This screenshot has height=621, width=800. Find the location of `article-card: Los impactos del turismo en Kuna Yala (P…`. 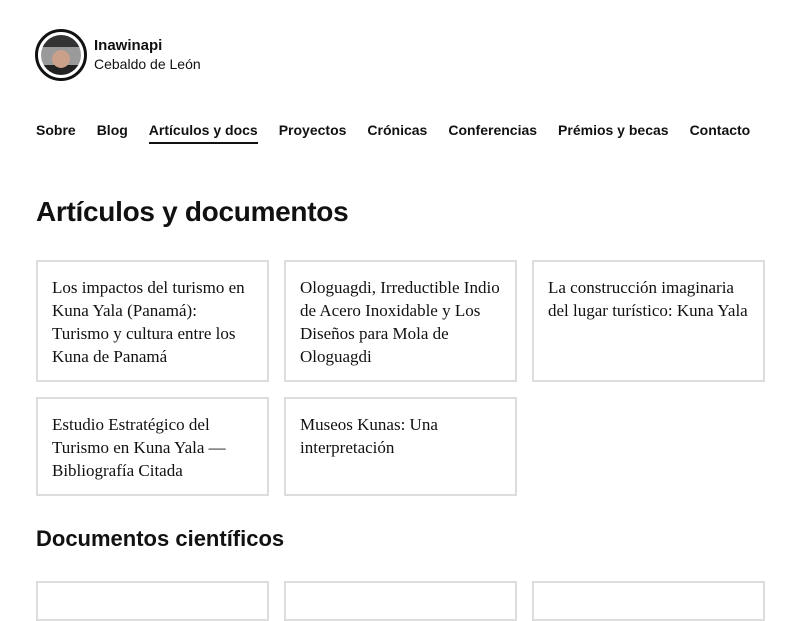

article-card: Los impactos del turismo en Kuna Yala (P… is located at coordinates (152, 321).